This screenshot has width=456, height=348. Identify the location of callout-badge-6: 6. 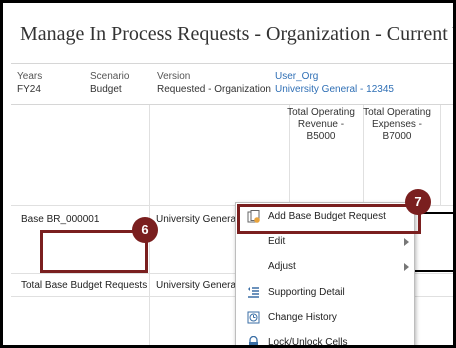
(145, 230).